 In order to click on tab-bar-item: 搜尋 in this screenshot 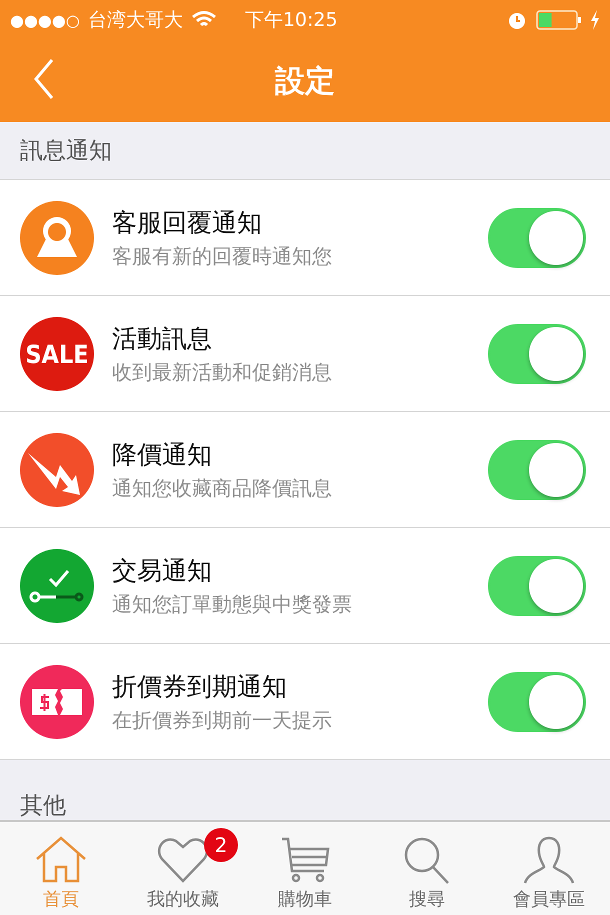, I will do `click(427, 868)`.